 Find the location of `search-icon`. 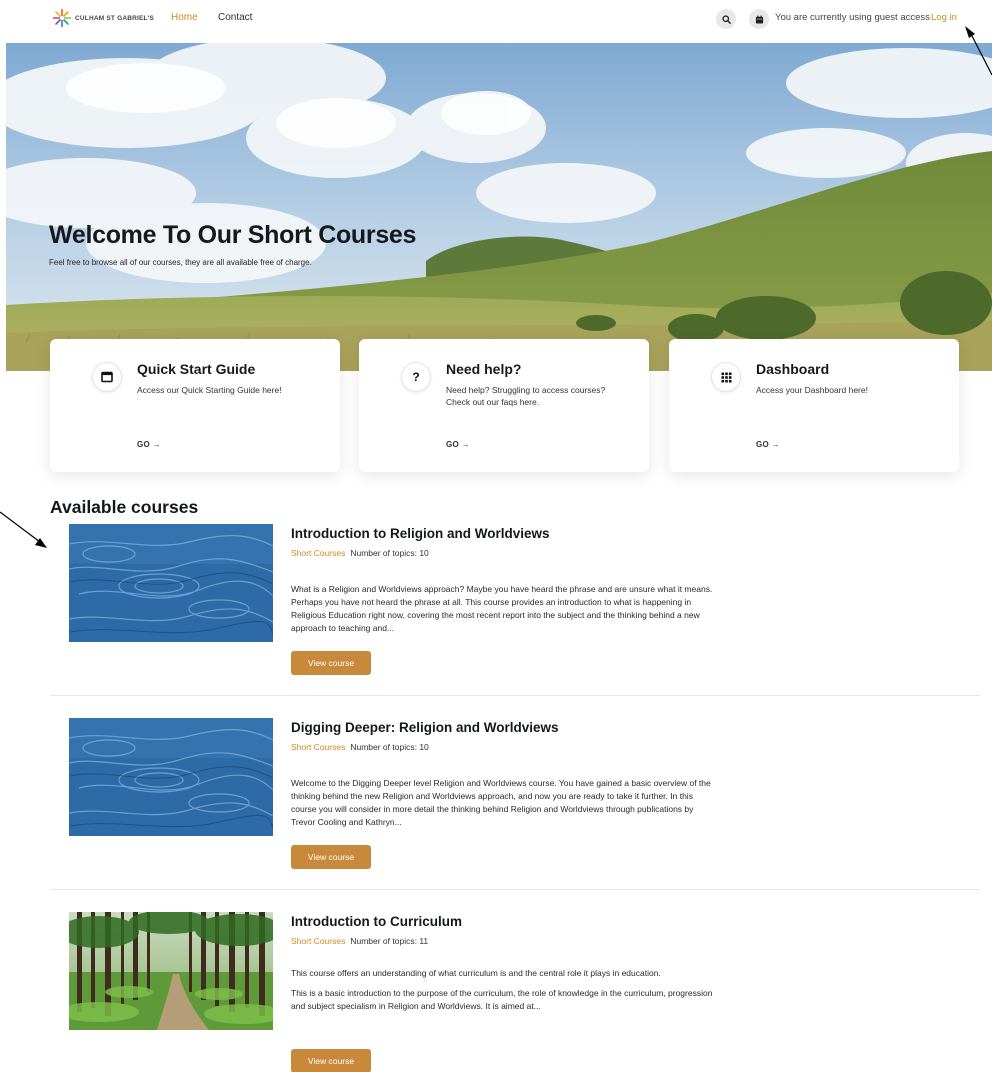

search-icon is located at coordinates (726, 19).